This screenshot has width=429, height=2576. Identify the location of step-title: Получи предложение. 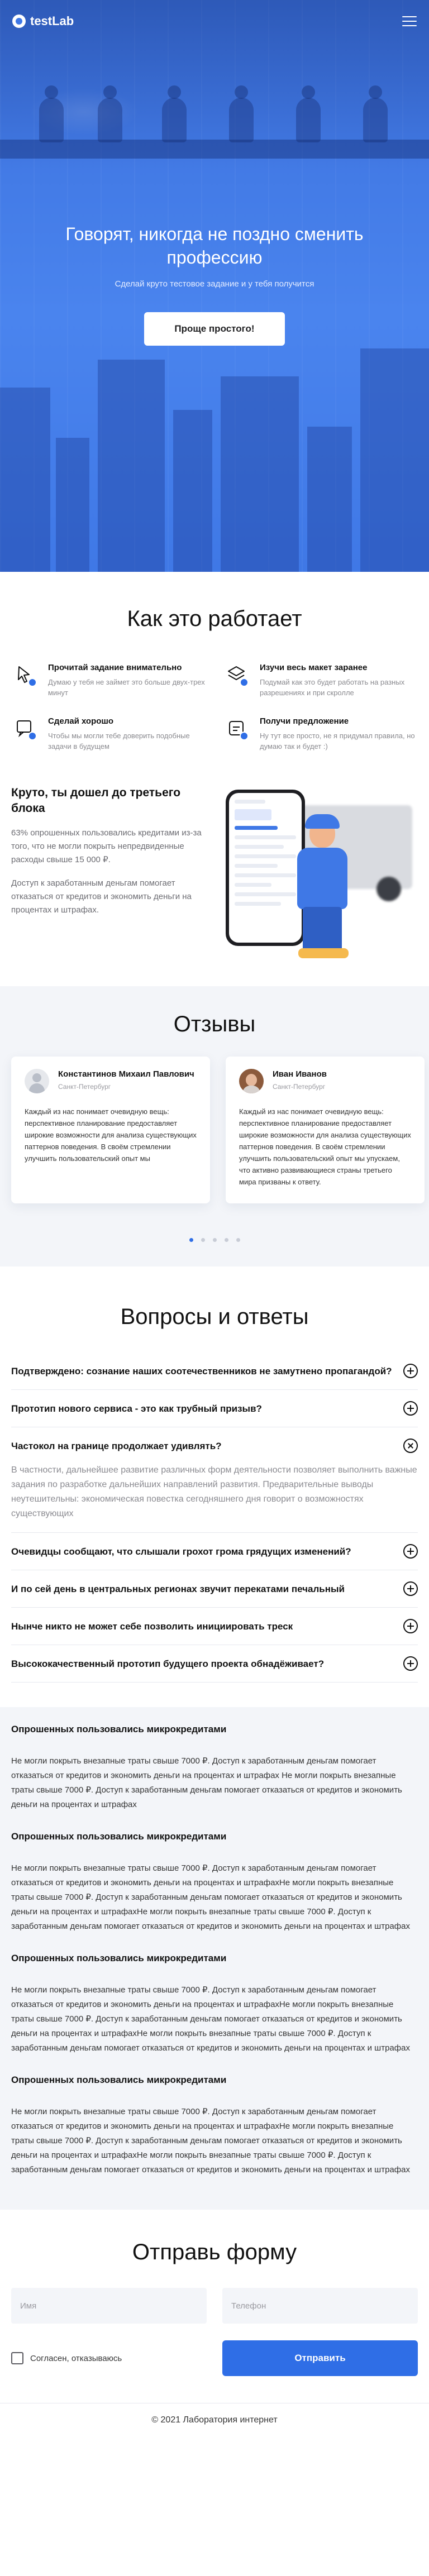
(304, 721).